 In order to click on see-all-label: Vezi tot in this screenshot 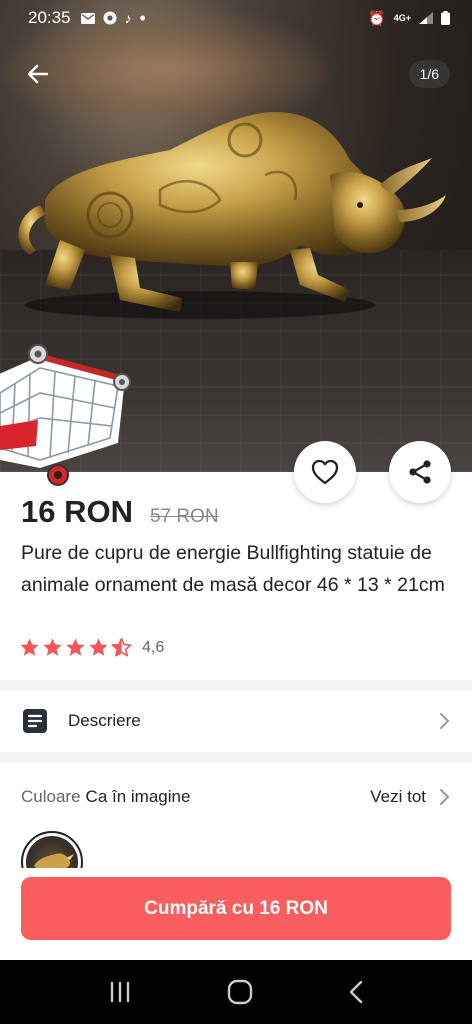, I will do `click(398, 796)`.